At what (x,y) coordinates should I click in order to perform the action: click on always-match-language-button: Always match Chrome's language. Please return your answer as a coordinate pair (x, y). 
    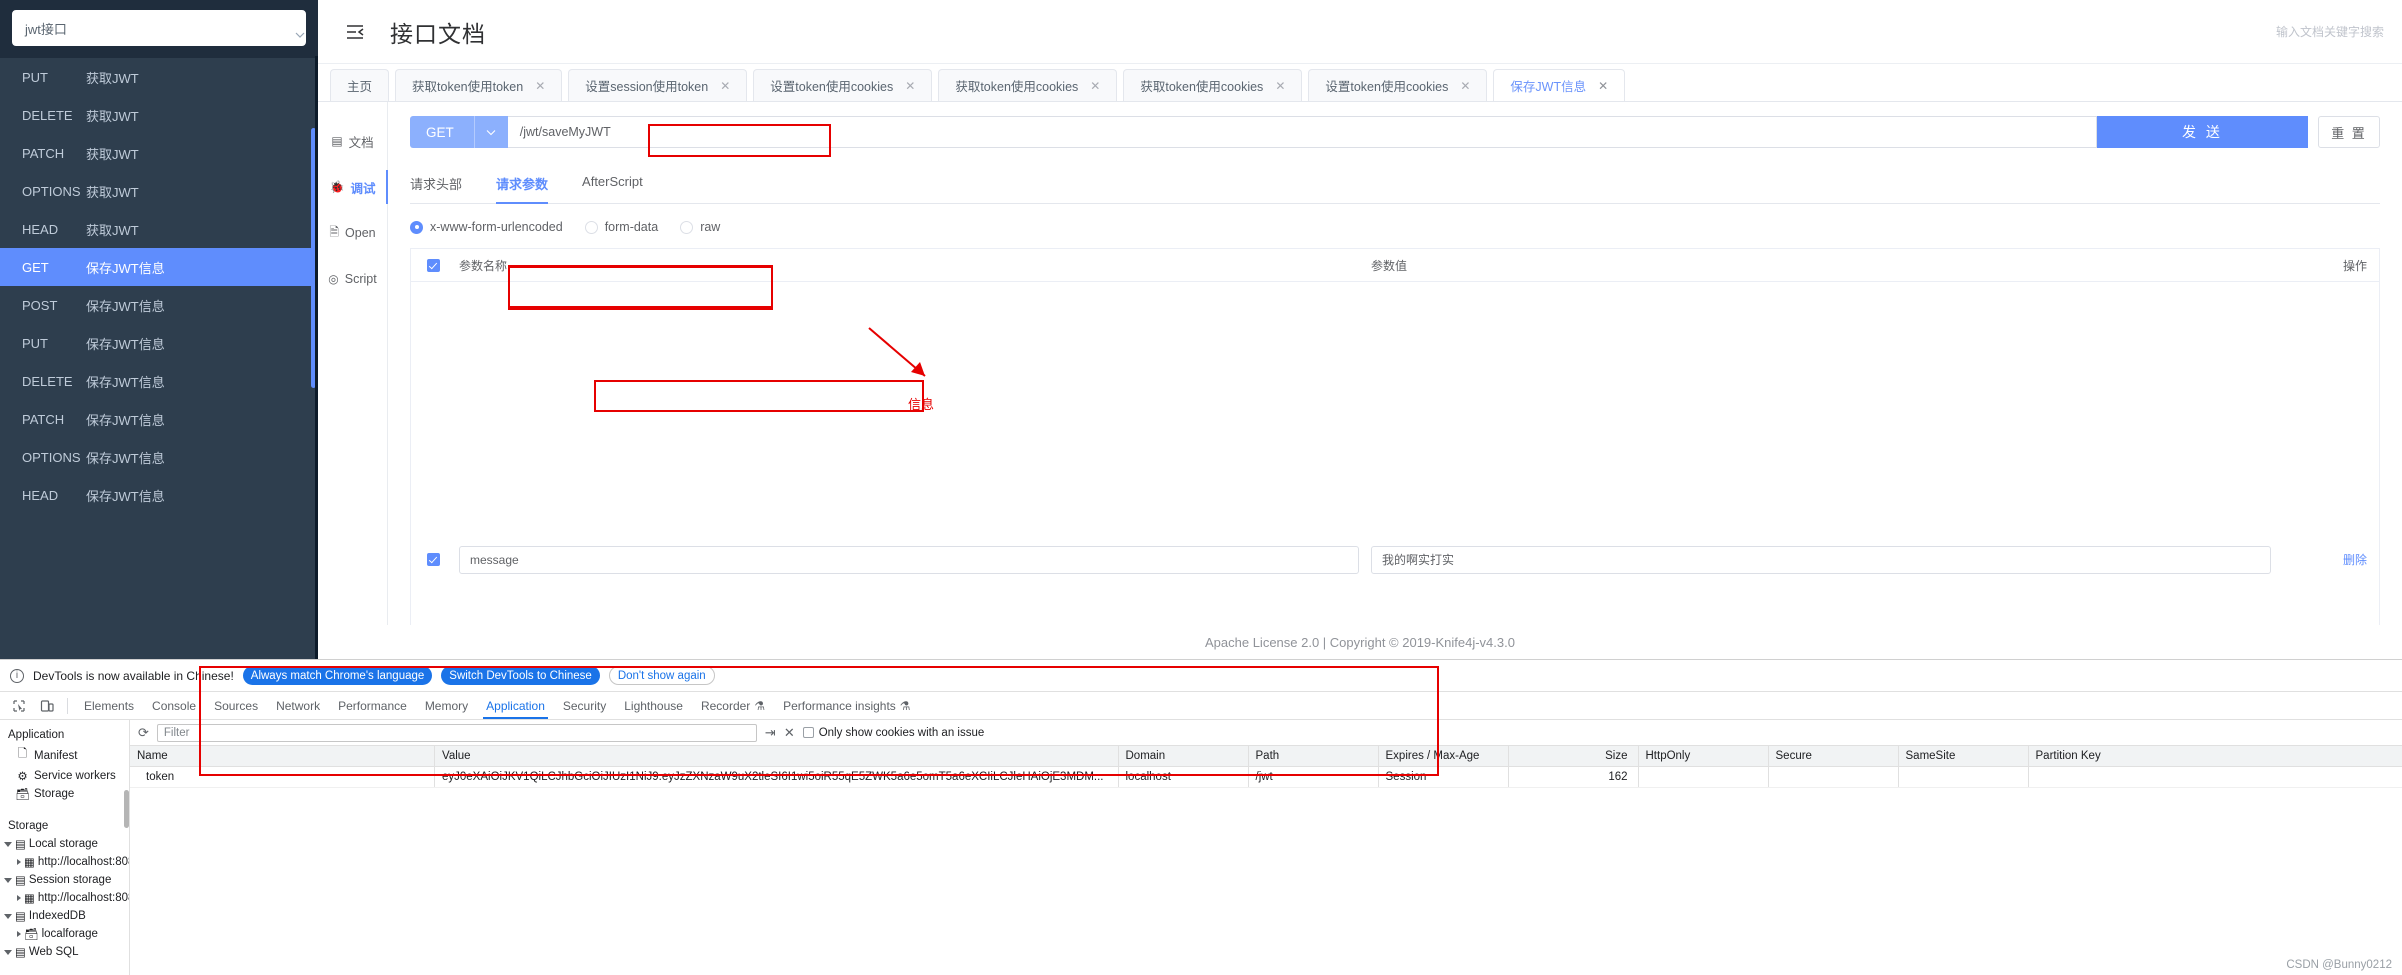
    Looking at the image, I should click on (337, 675).